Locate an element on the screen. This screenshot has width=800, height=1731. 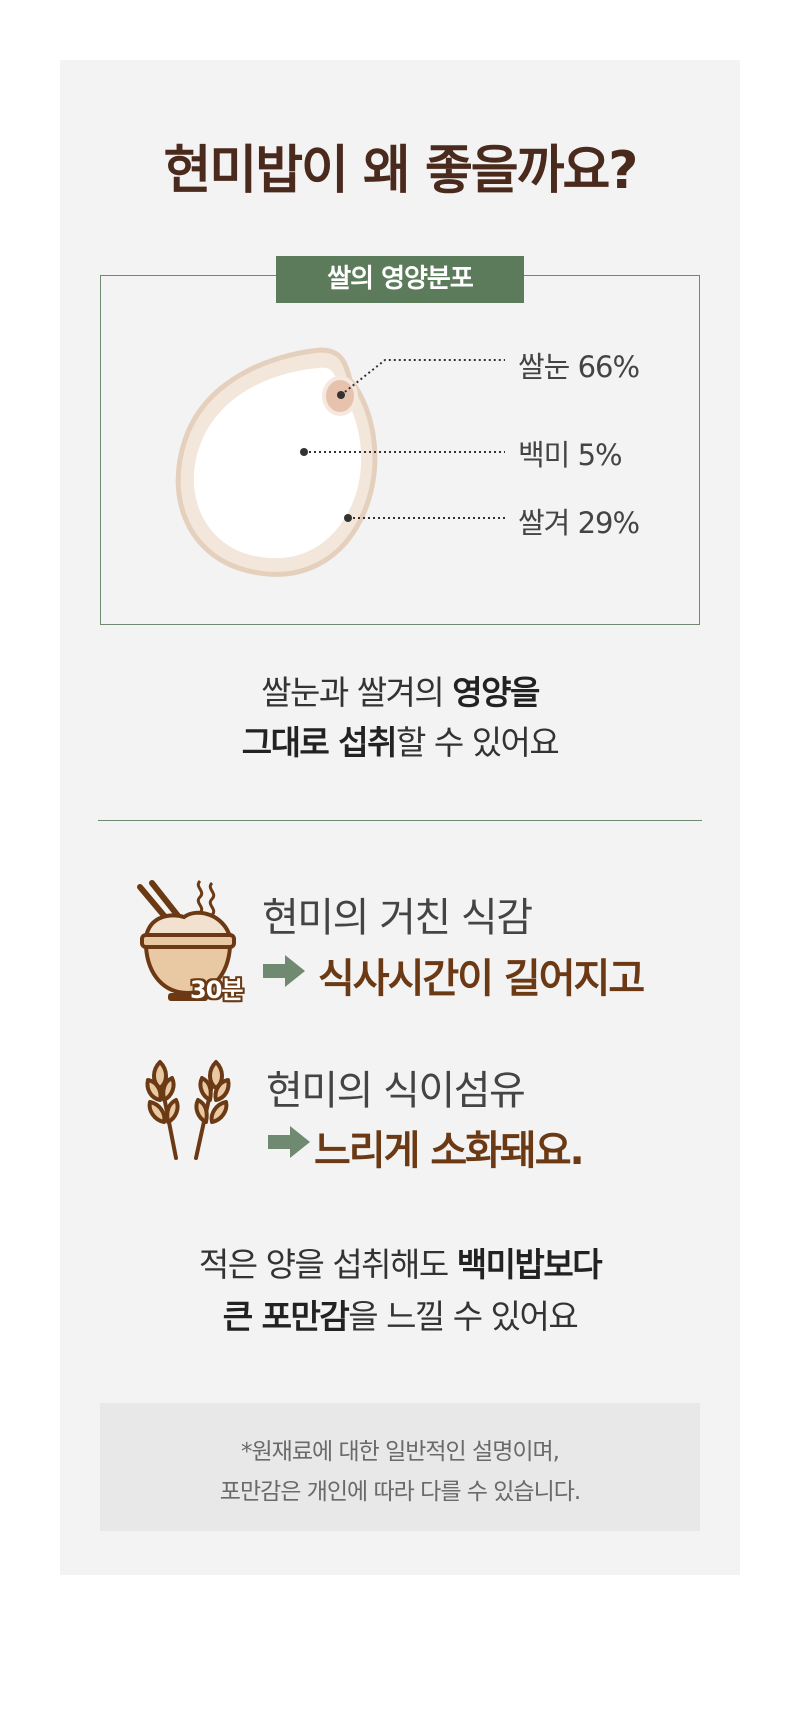
white-rice-name: 백미 is located at coordinates (544, 455).